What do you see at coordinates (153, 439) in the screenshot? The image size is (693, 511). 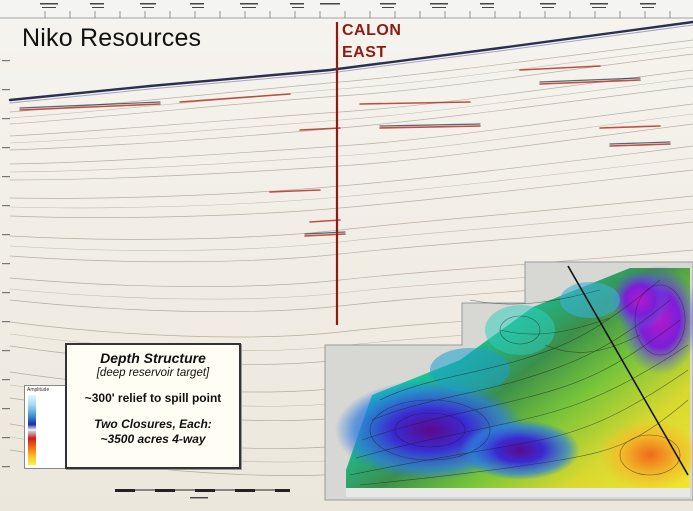 I see `legend-closures-line2: ~3500 acres 4-way` at bounding box center [153, 439].